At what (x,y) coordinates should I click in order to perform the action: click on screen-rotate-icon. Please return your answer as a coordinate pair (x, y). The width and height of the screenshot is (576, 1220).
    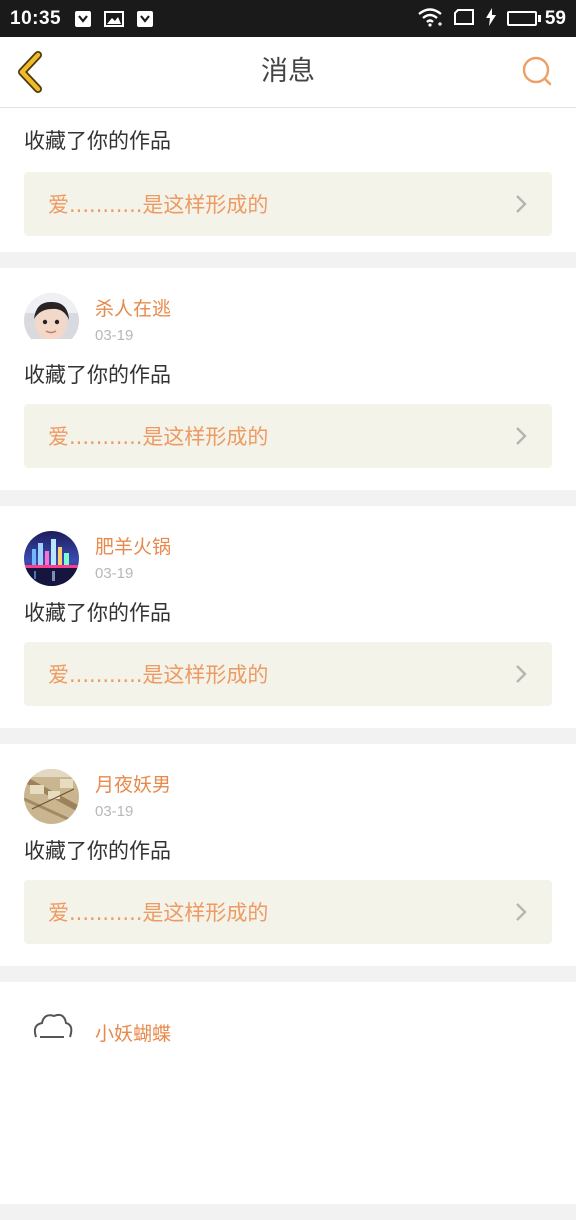
    Looking at the image, I should click on (464, 19).